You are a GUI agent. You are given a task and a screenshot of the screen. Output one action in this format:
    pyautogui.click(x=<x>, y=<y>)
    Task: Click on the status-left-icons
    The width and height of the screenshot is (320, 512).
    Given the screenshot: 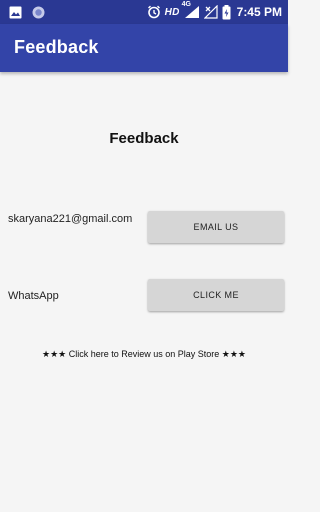 What is the action you would take?
    pyautogui.click(x=27, y=12)
    